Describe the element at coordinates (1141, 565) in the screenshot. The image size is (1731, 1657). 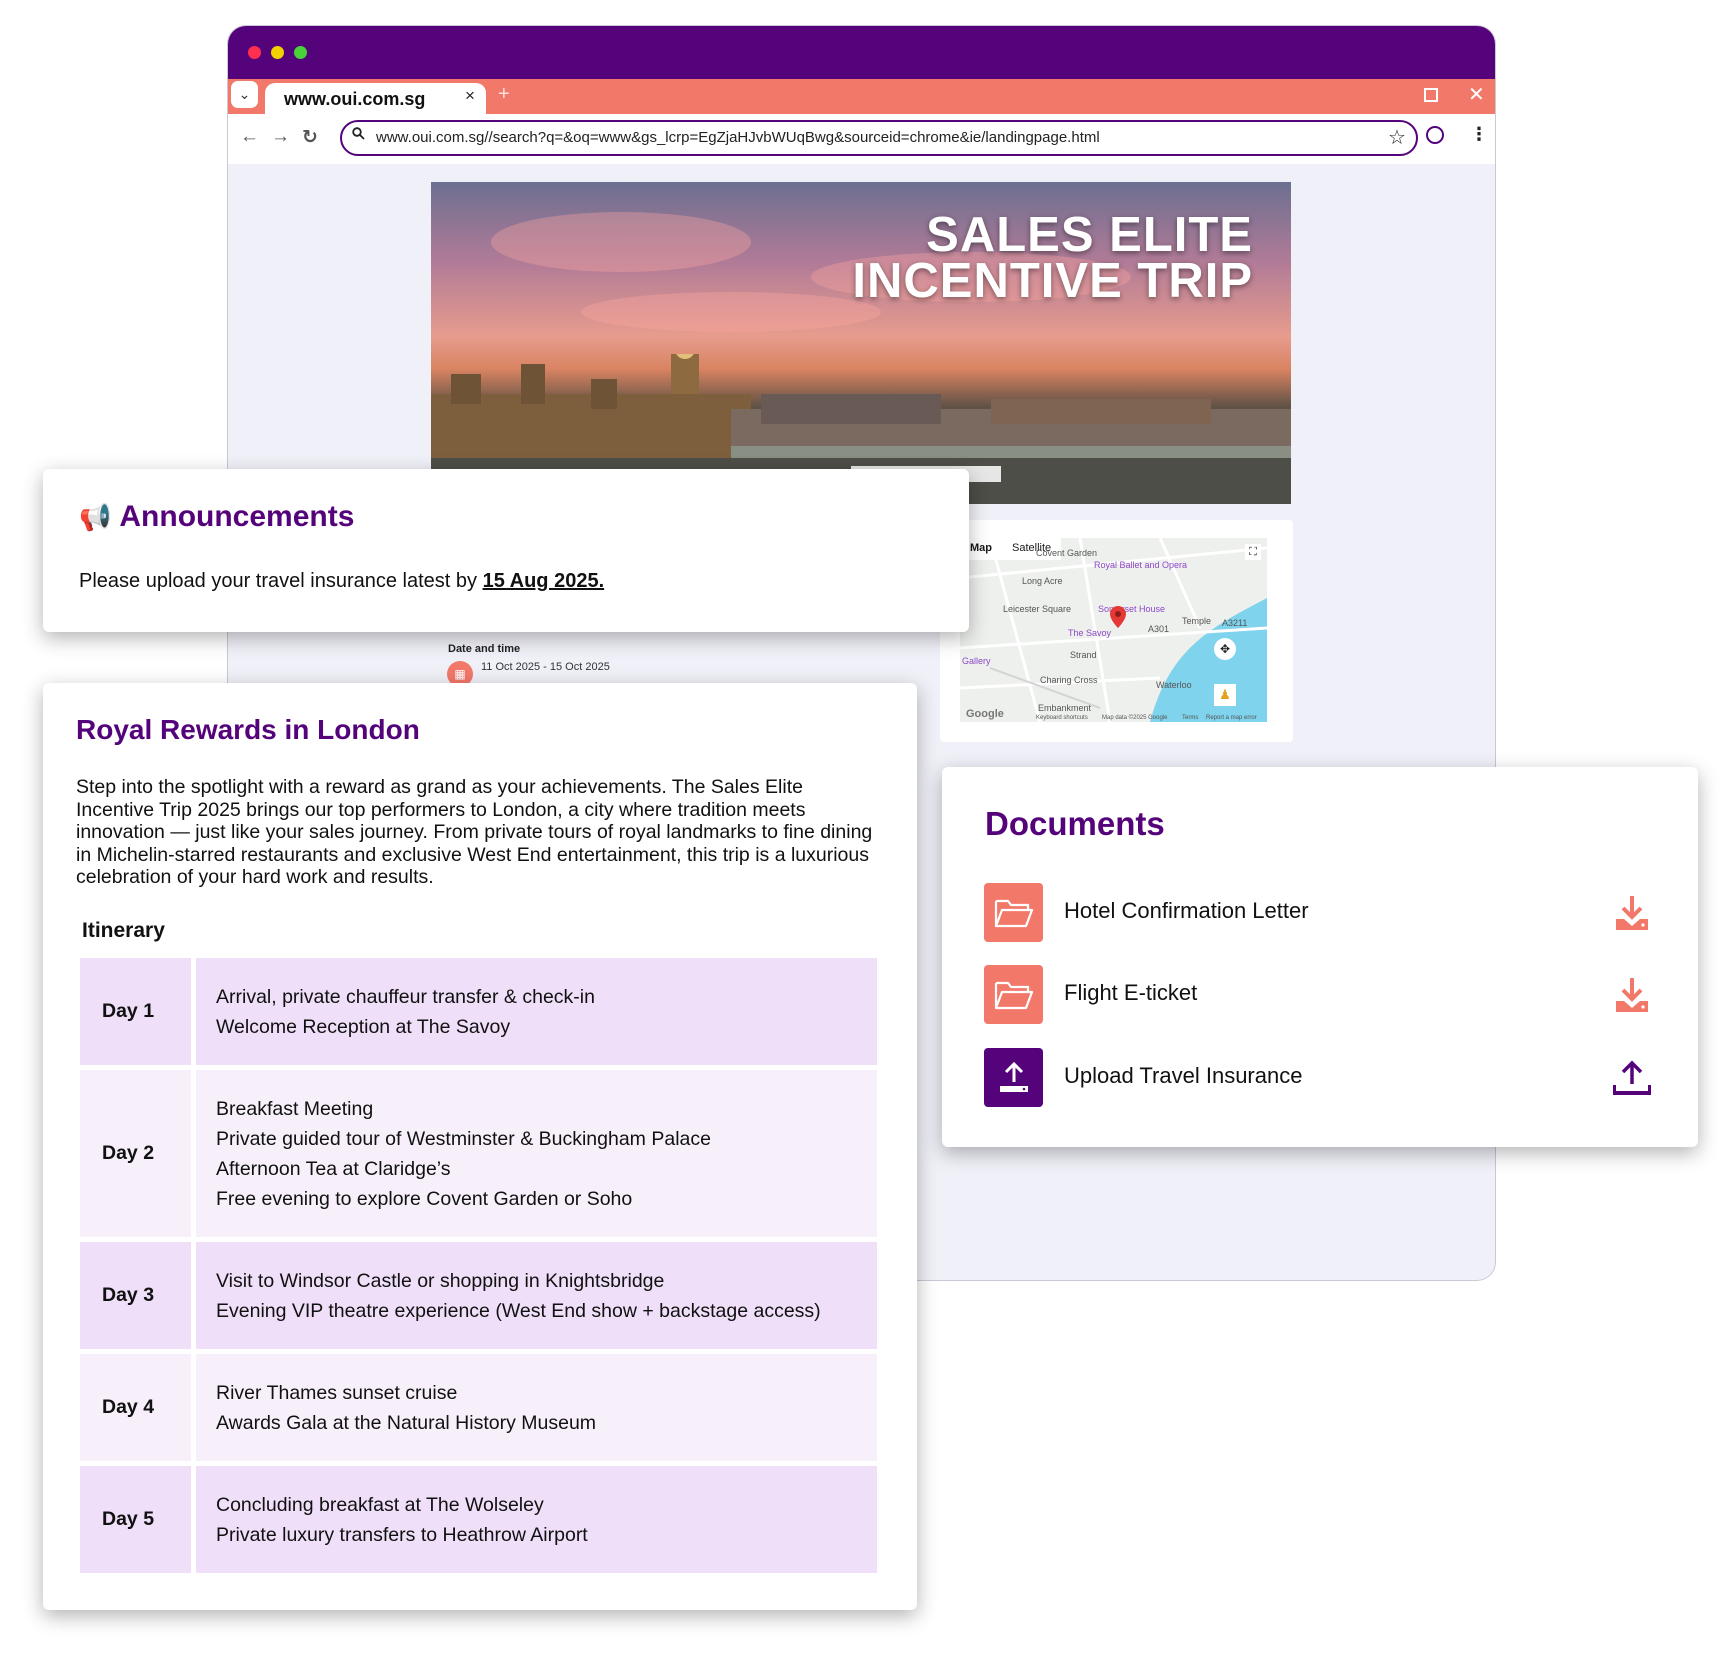
I see `map-label: Royal Ballet and Opera` at that location.